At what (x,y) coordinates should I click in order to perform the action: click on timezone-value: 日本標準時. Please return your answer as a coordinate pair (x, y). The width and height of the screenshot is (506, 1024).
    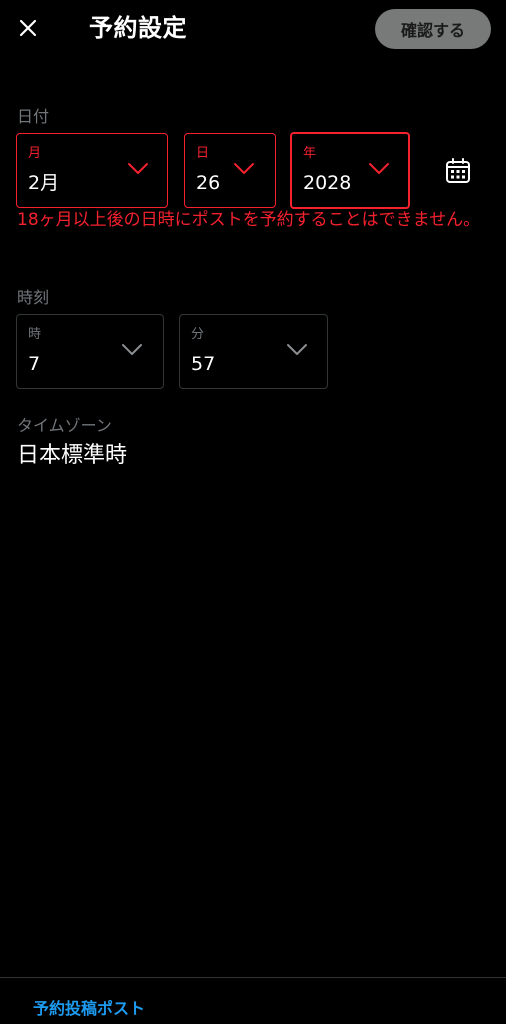
    Looking at the image, I should click on (72, 455).